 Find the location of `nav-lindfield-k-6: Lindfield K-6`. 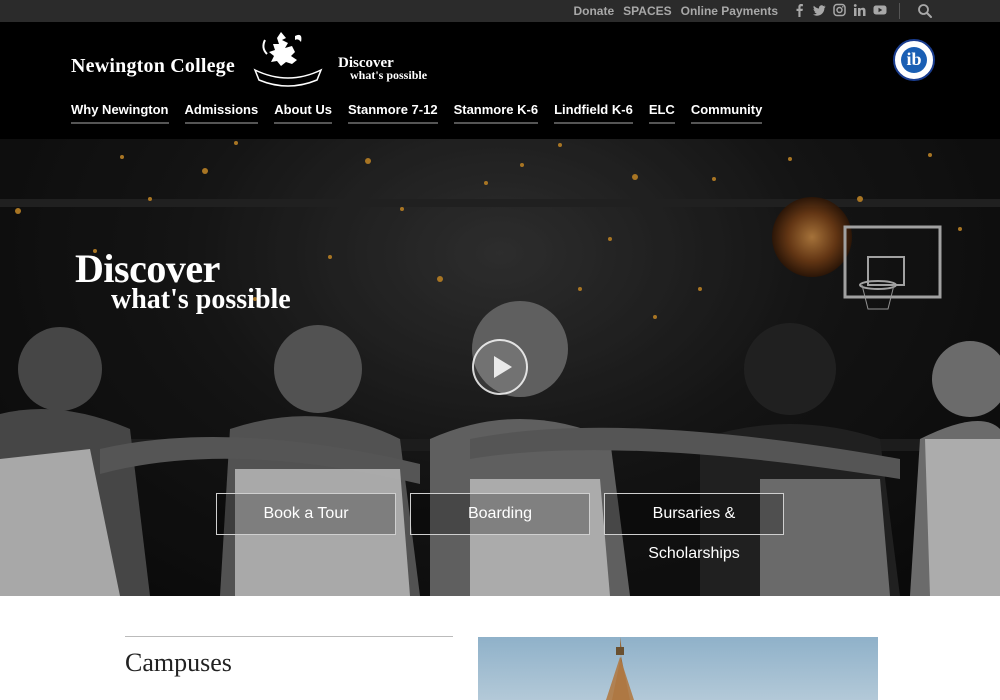

nav-lindfield-k-6: Lindfield K-6 is located at coordinates (593, 113).